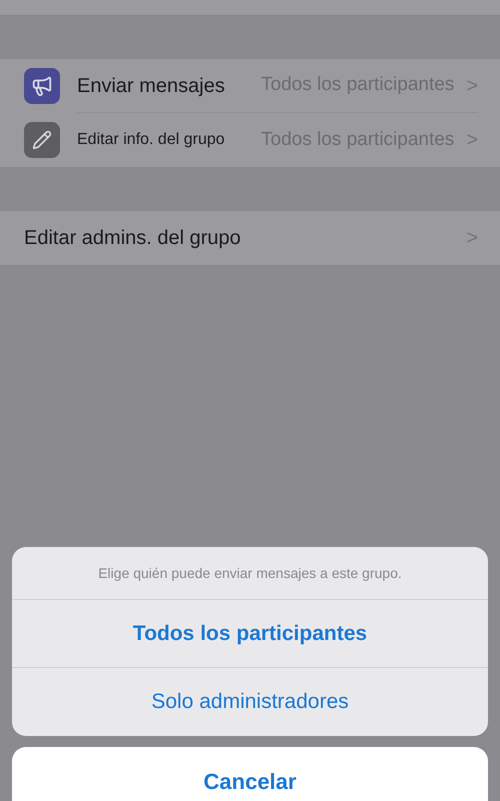 This screenshot has width=500, height=801. I want to click on sheet-option: Solo administradores, so click(250, 702).